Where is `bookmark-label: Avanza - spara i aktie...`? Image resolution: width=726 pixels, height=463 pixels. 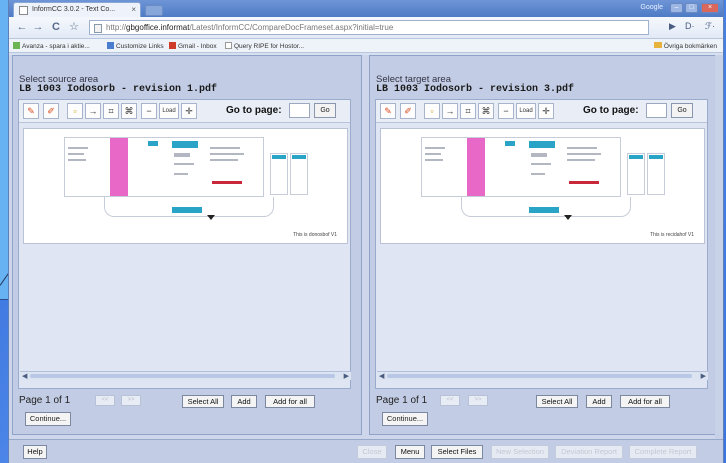 bookmark-label: Avanza - spara i aktie... is located at coordinates (56, 46).